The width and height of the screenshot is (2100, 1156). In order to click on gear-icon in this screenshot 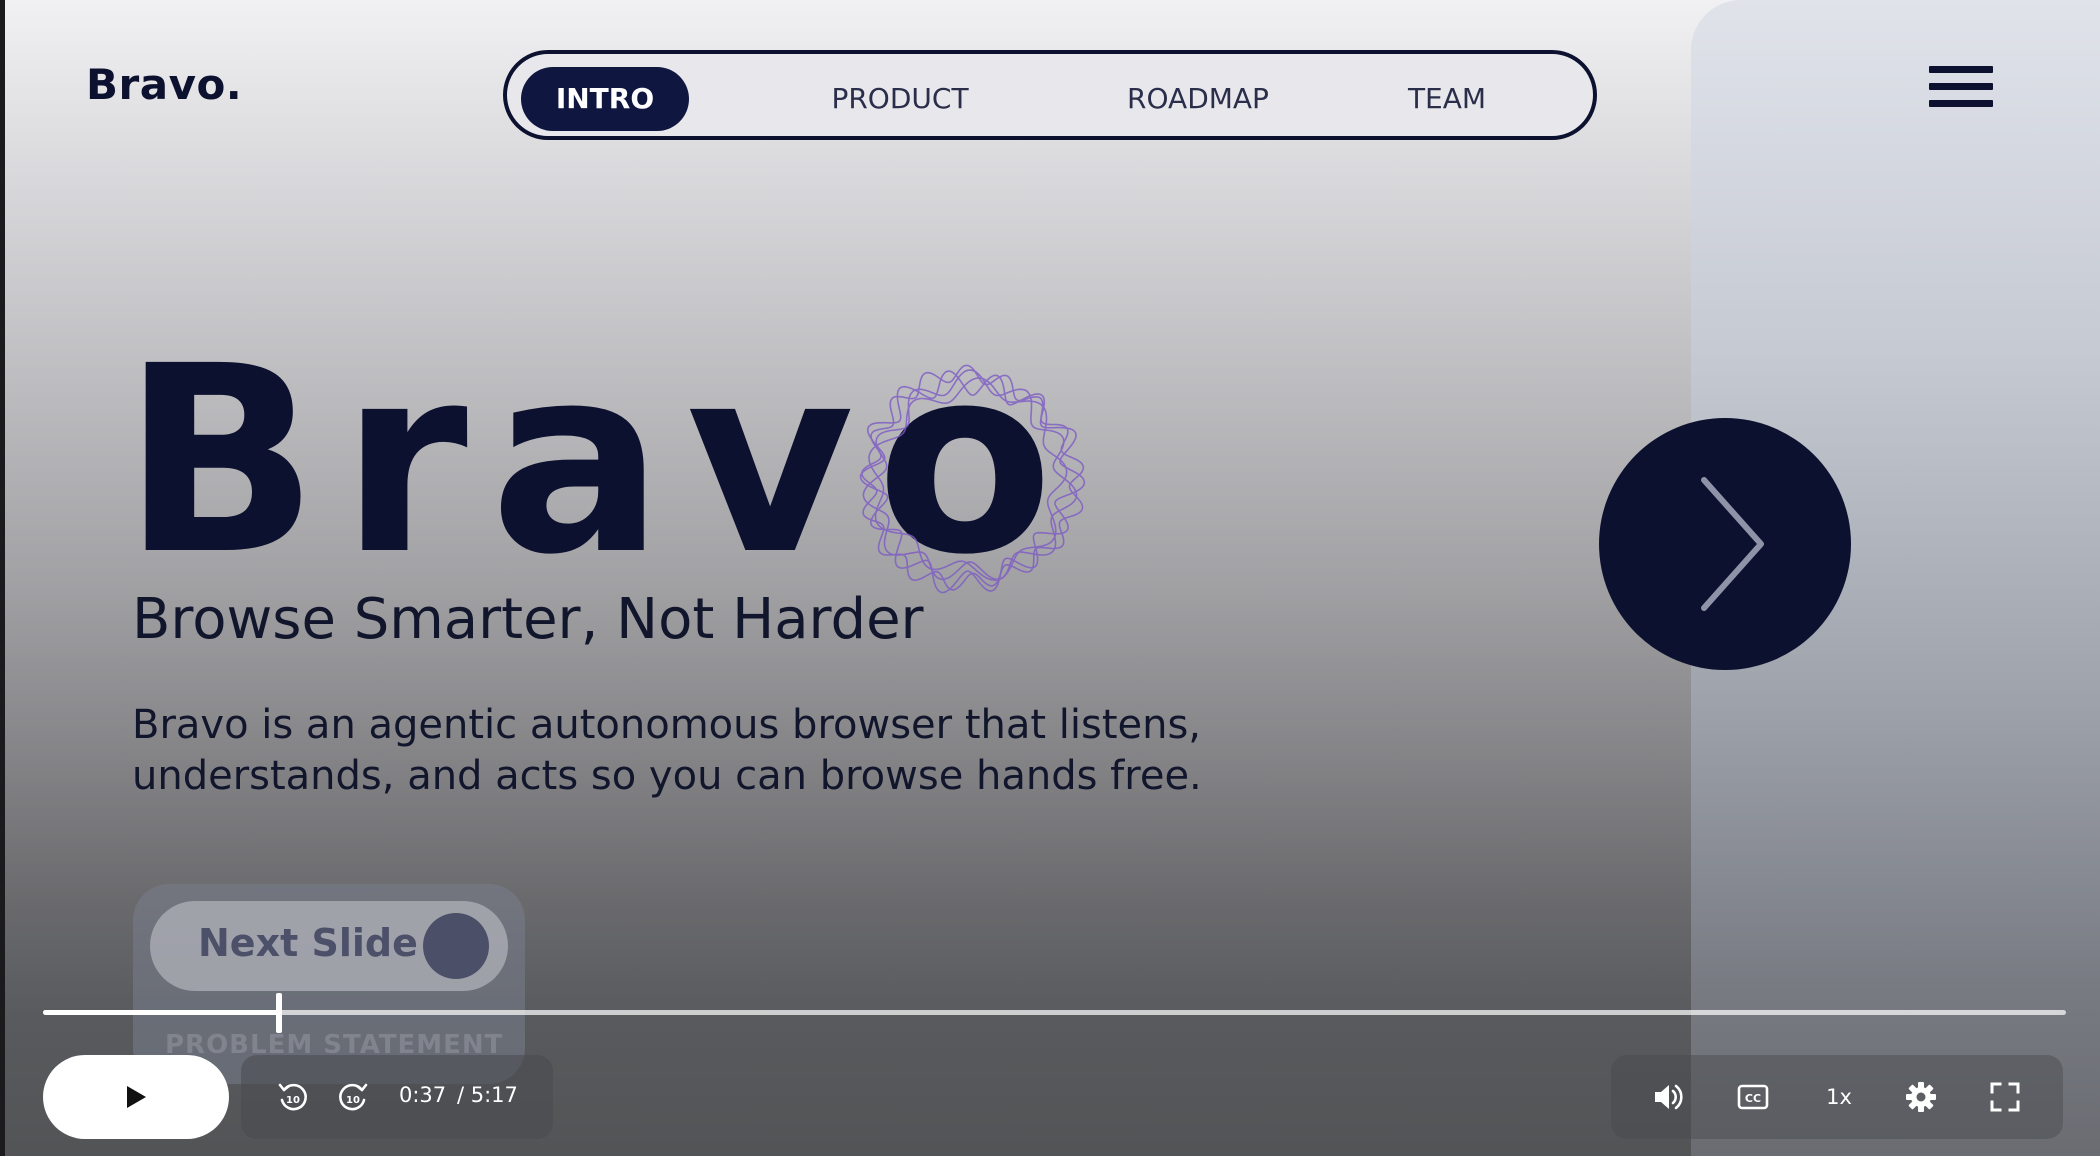, I will do `click(1921, 1097)`.